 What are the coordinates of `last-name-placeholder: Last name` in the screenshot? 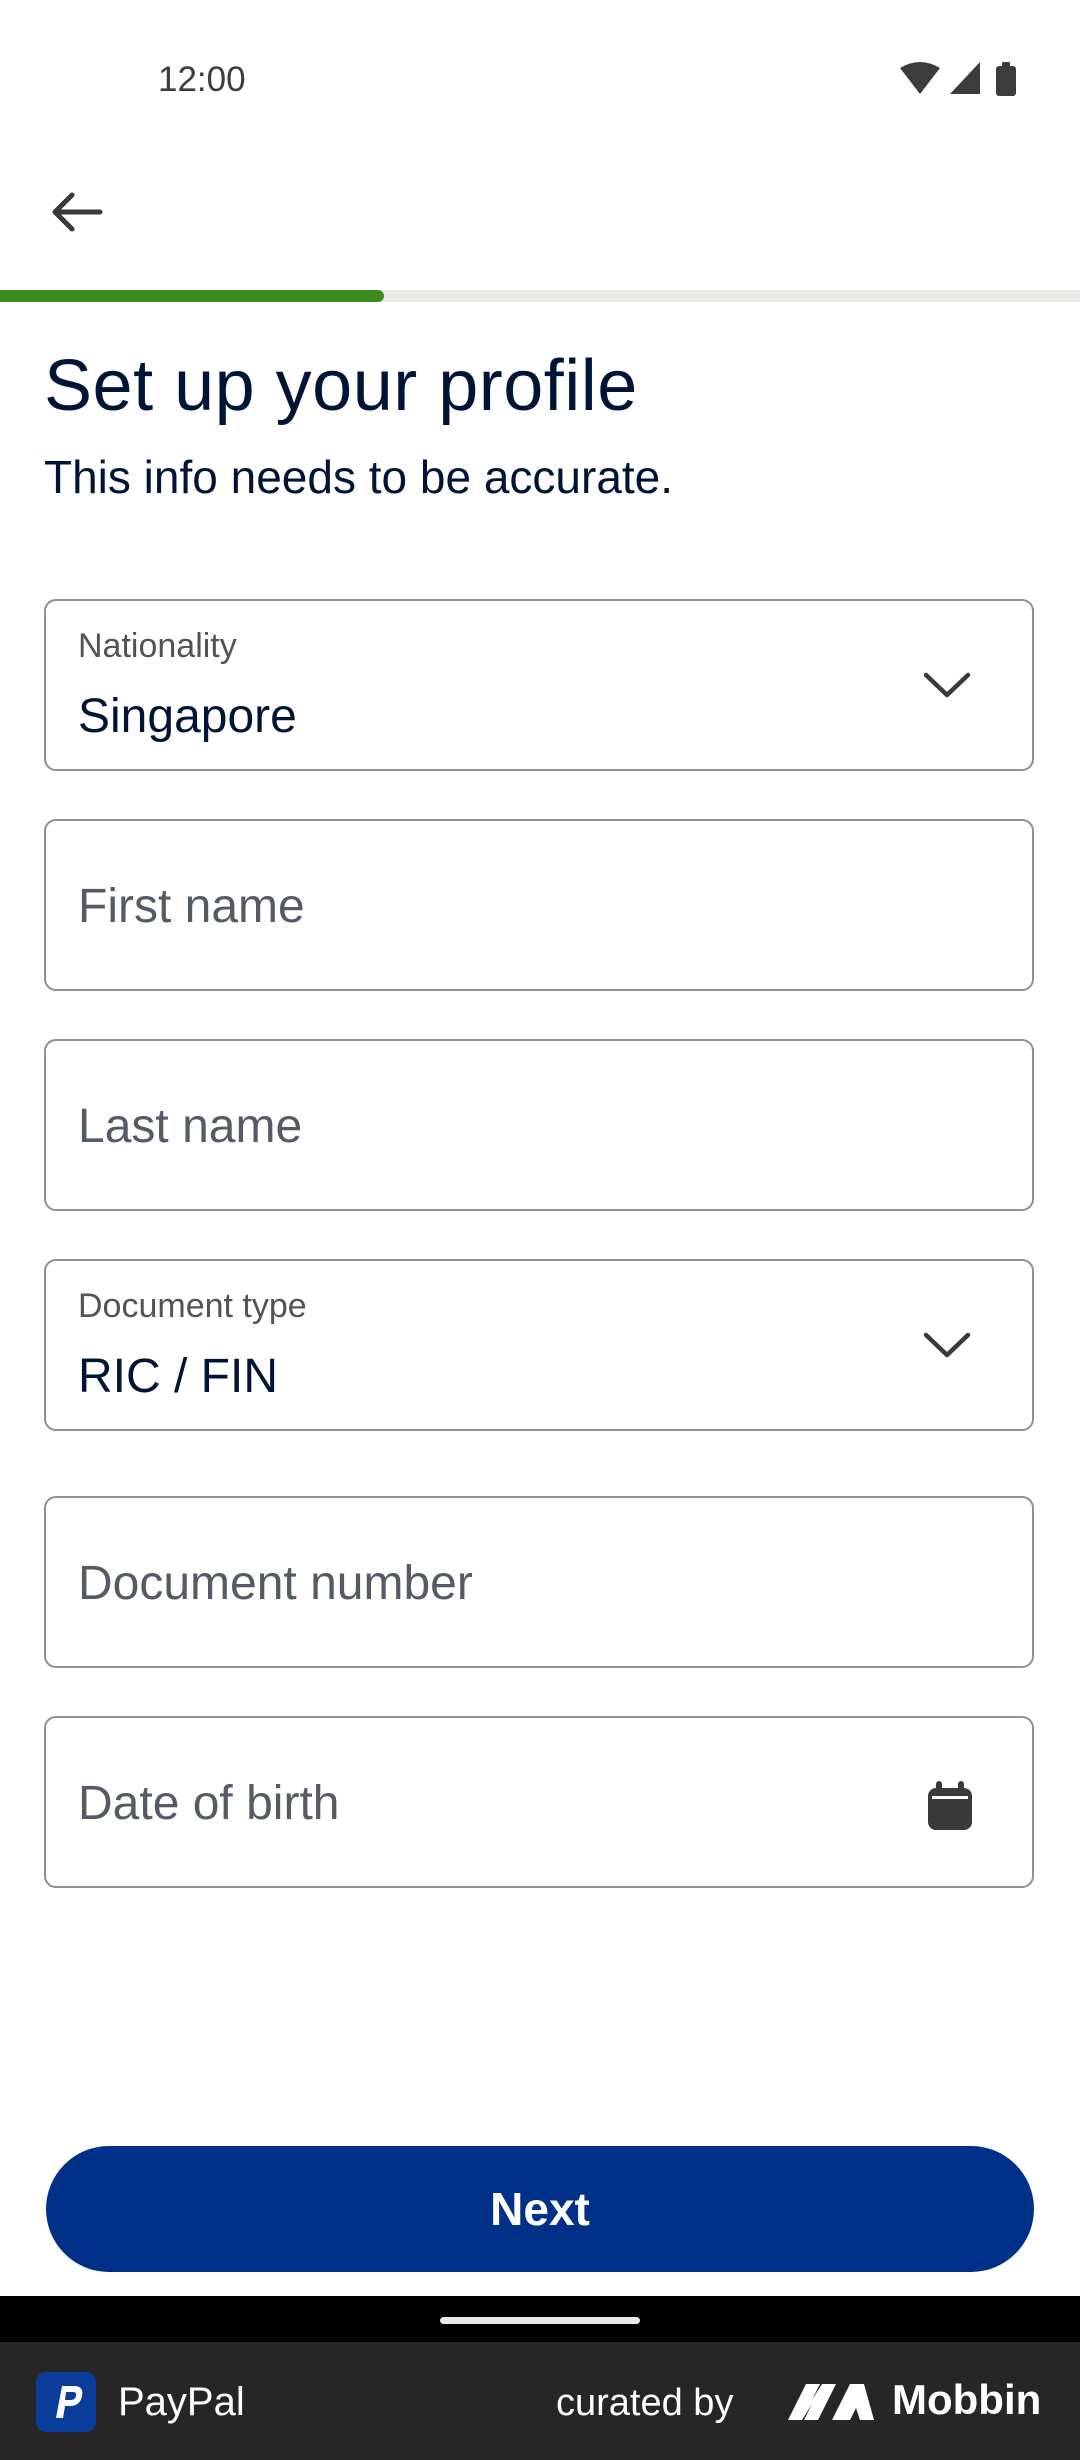 It's located at (190, 1126).